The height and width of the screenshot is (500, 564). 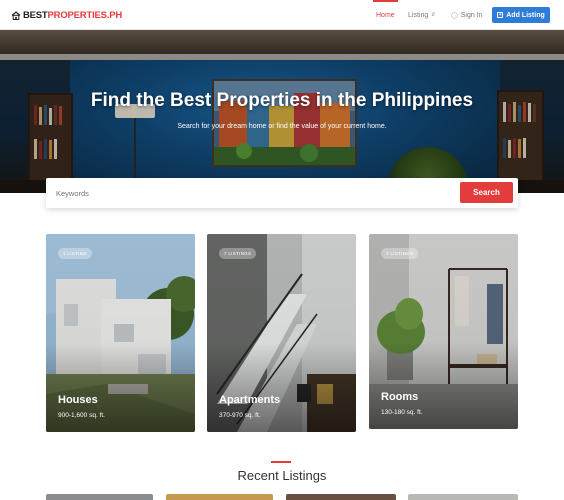 I want to click on listing-count-badge: 7 LISTINGS, so click(x=238, y=253).